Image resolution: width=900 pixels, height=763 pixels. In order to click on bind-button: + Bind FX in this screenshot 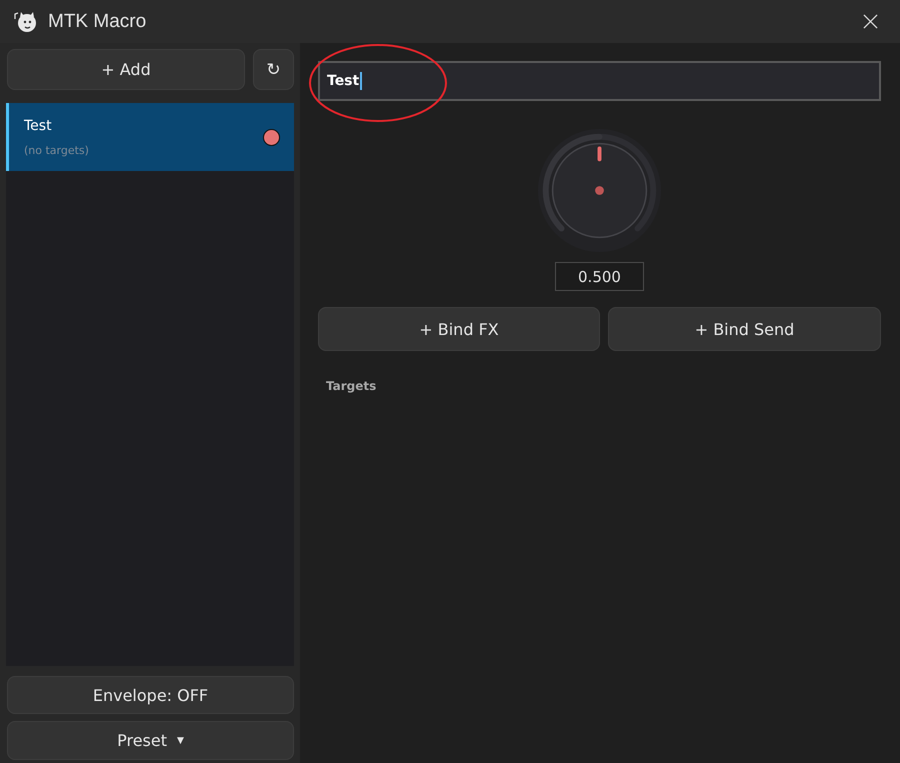, I will do `click(459, 329)`.